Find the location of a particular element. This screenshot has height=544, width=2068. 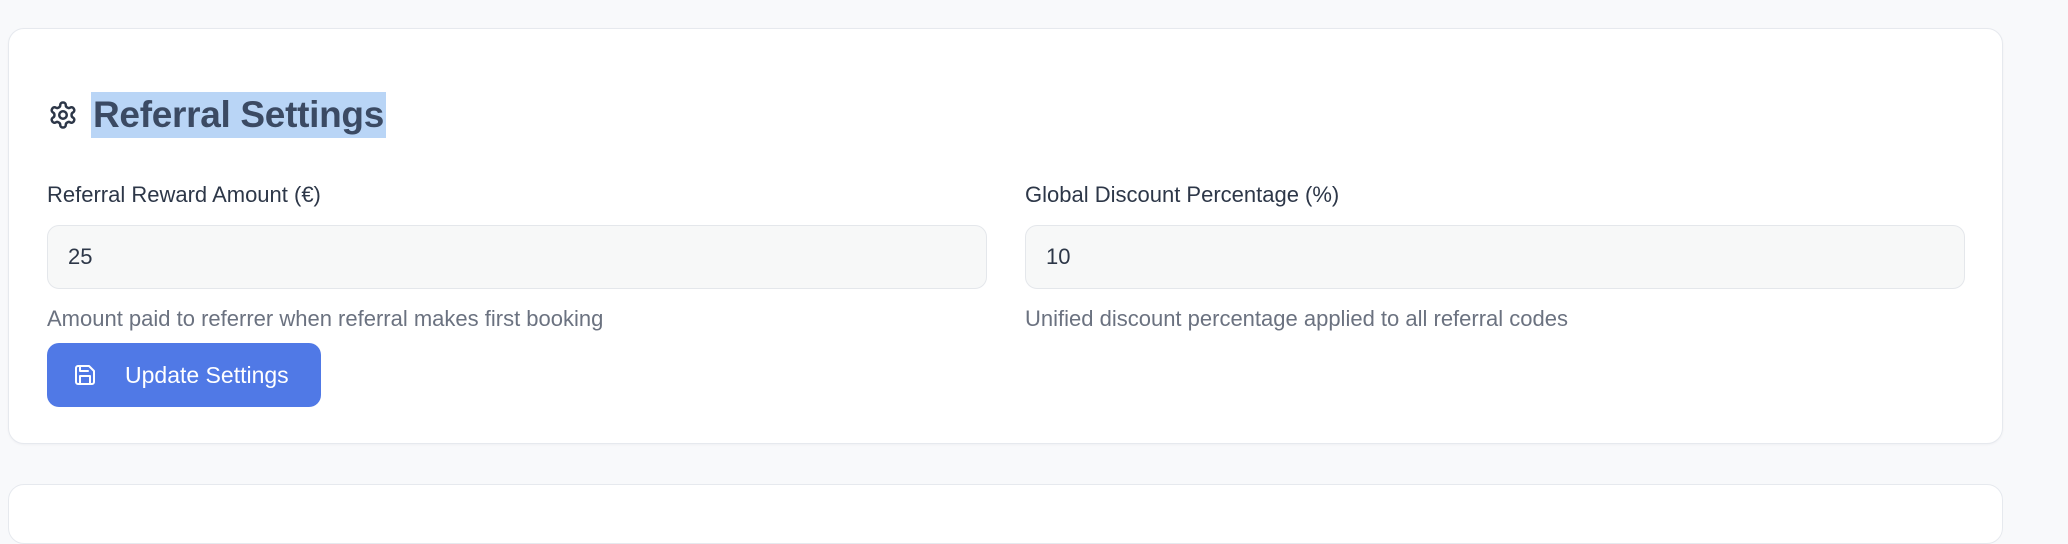

referral-reward-label: Referral Reward Amount (€) is located at coordinates (184, 194).